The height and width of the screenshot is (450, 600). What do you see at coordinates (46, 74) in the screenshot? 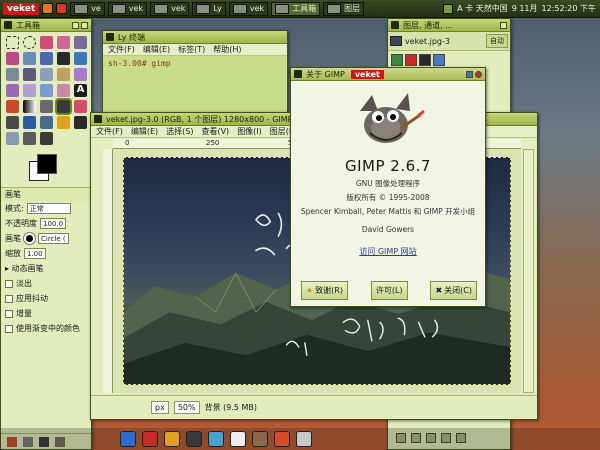
I see `align-icon` at bounding box center [46, 74].